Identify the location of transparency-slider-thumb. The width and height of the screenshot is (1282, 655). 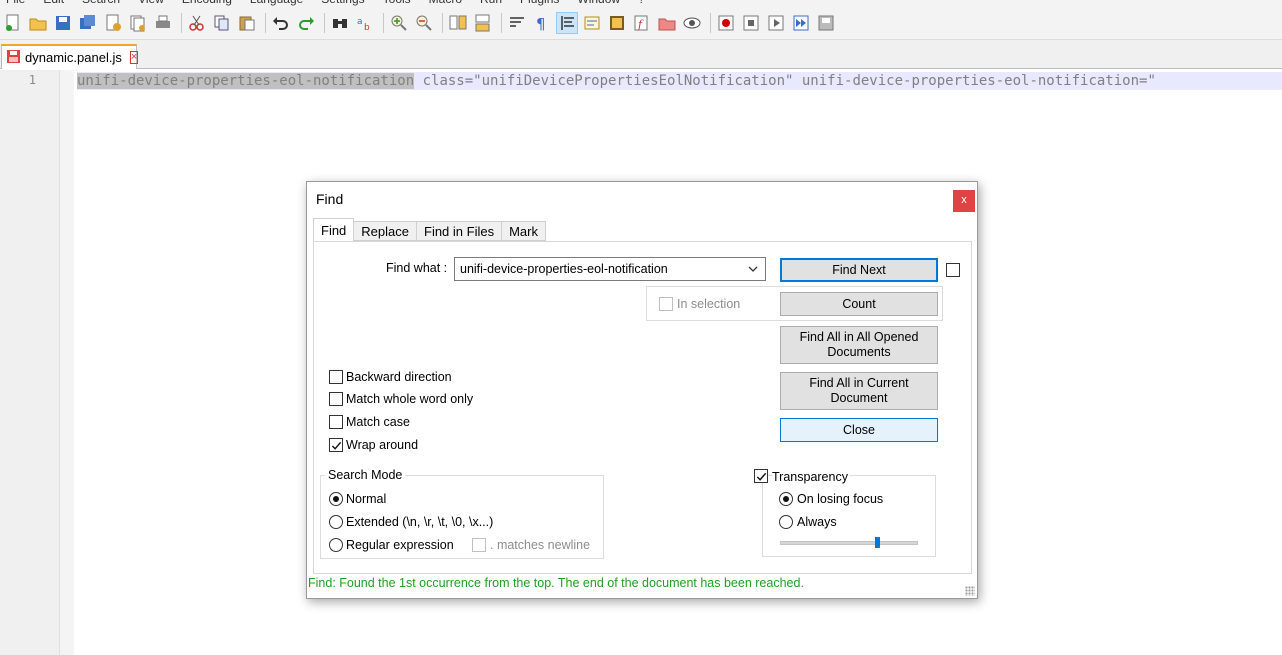
(877, 542).